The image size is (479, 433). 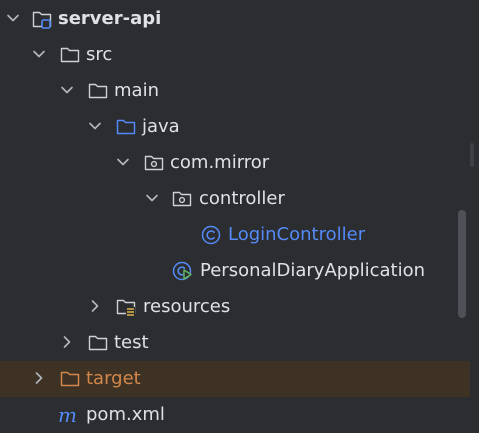 What do you see at coordinates (126, 127) in the screenshot?
I see `source-folder-icon` at bounding box center [126, 127].